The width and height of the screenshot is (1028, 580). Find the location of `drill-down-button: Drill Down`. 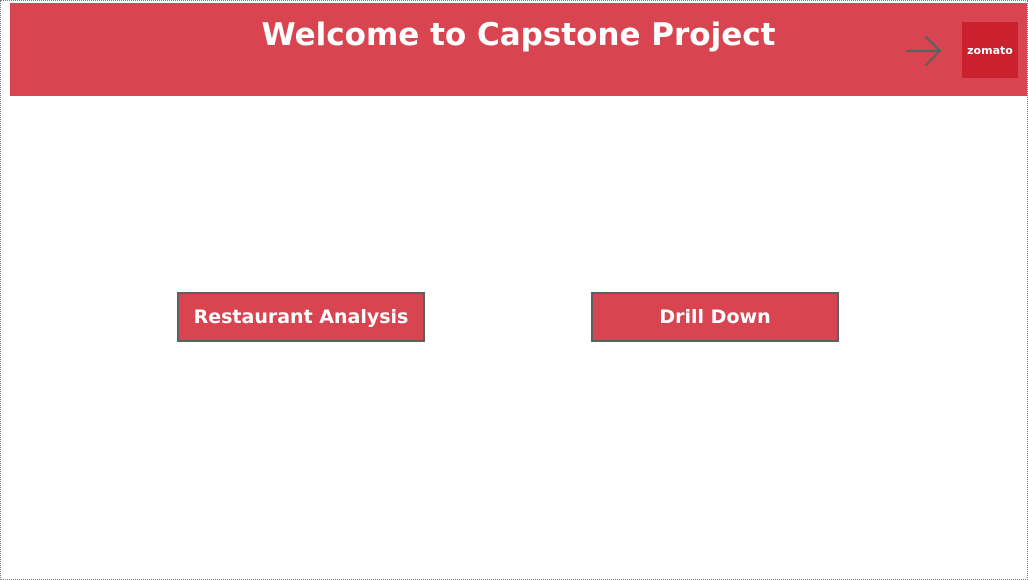

drill-down-button: Drill Down is located at coordinates (715, 317).